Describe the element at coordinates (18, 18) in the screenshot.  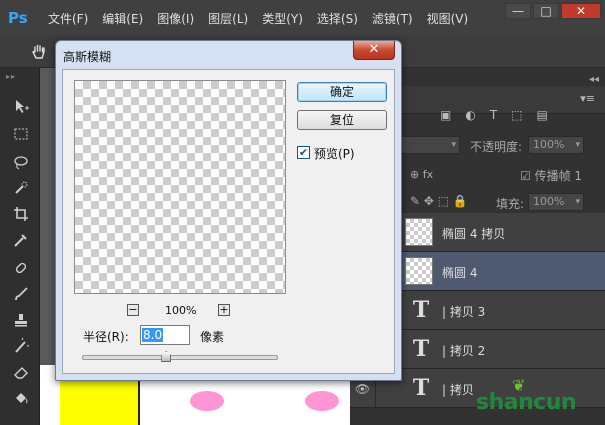
I see `ps-logo: Ps` at that location.